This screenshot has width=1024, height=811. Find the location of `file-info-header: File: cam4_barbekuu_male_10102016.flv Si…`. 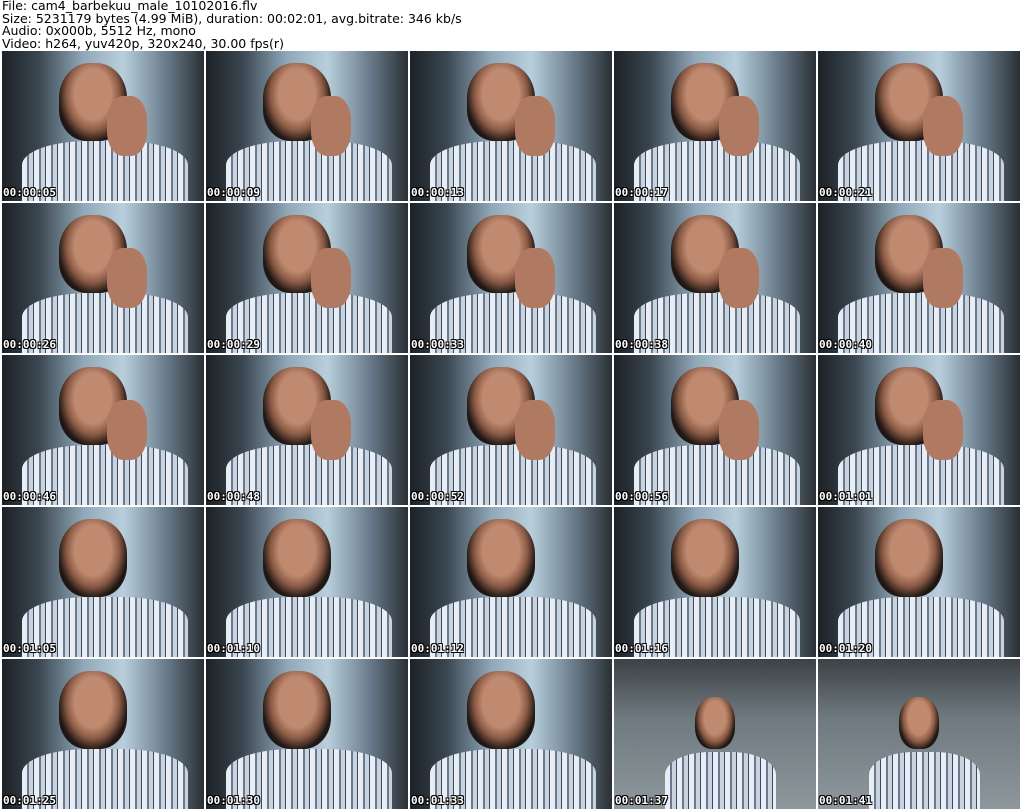

file-info-header: File: cam4_barbekuu_male_10102016.flv Si… is located at coordinates (232, 25).